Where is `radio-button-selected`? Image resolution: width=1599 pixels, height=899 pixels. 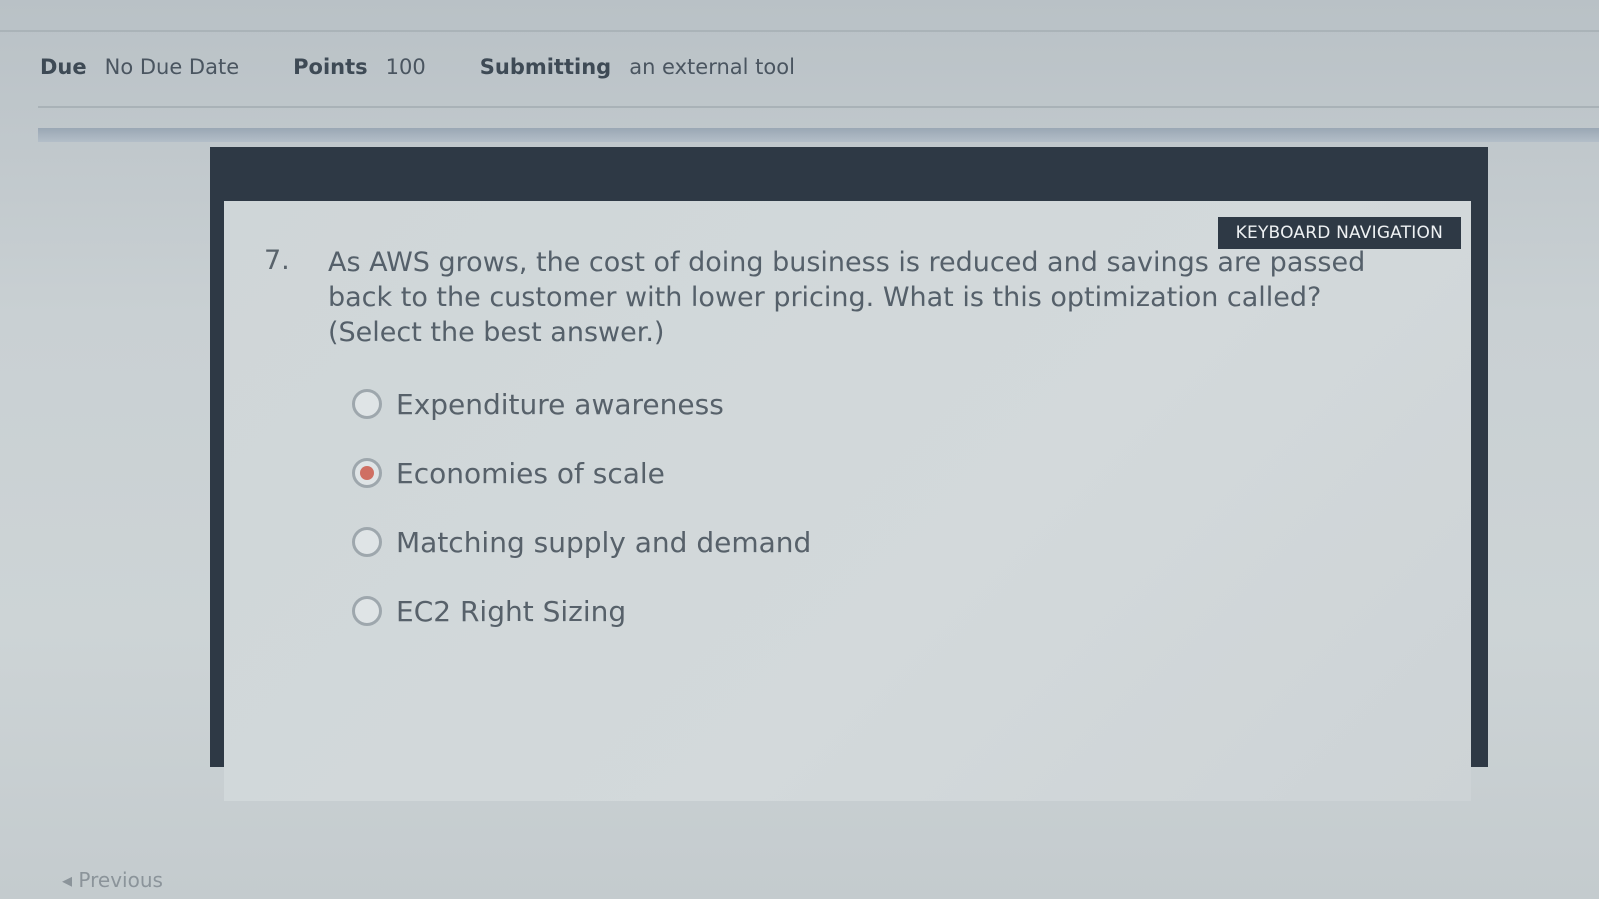
radio-button-selected is located at coordinates (367, 473).